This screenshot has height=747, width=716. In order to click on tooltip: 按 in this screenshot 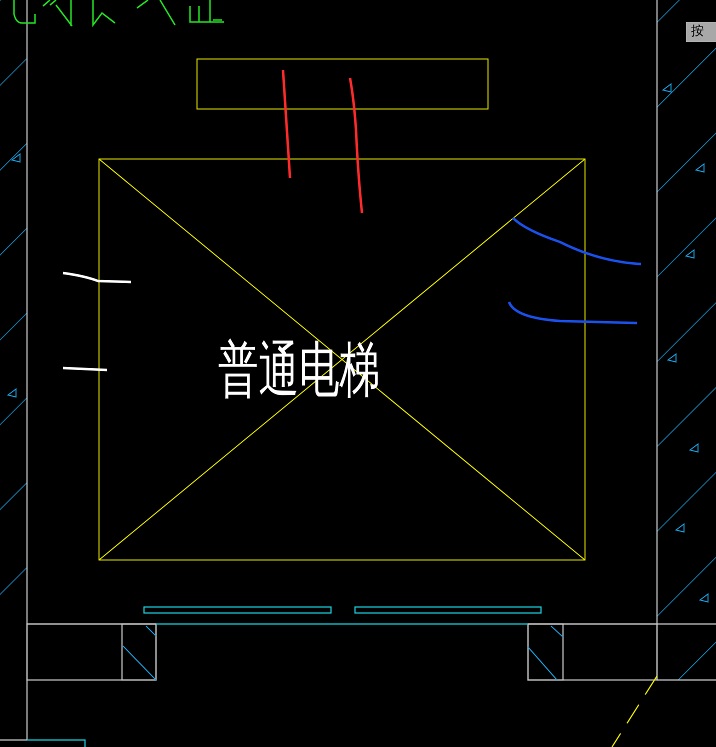, I will do `click(701, 32)`.